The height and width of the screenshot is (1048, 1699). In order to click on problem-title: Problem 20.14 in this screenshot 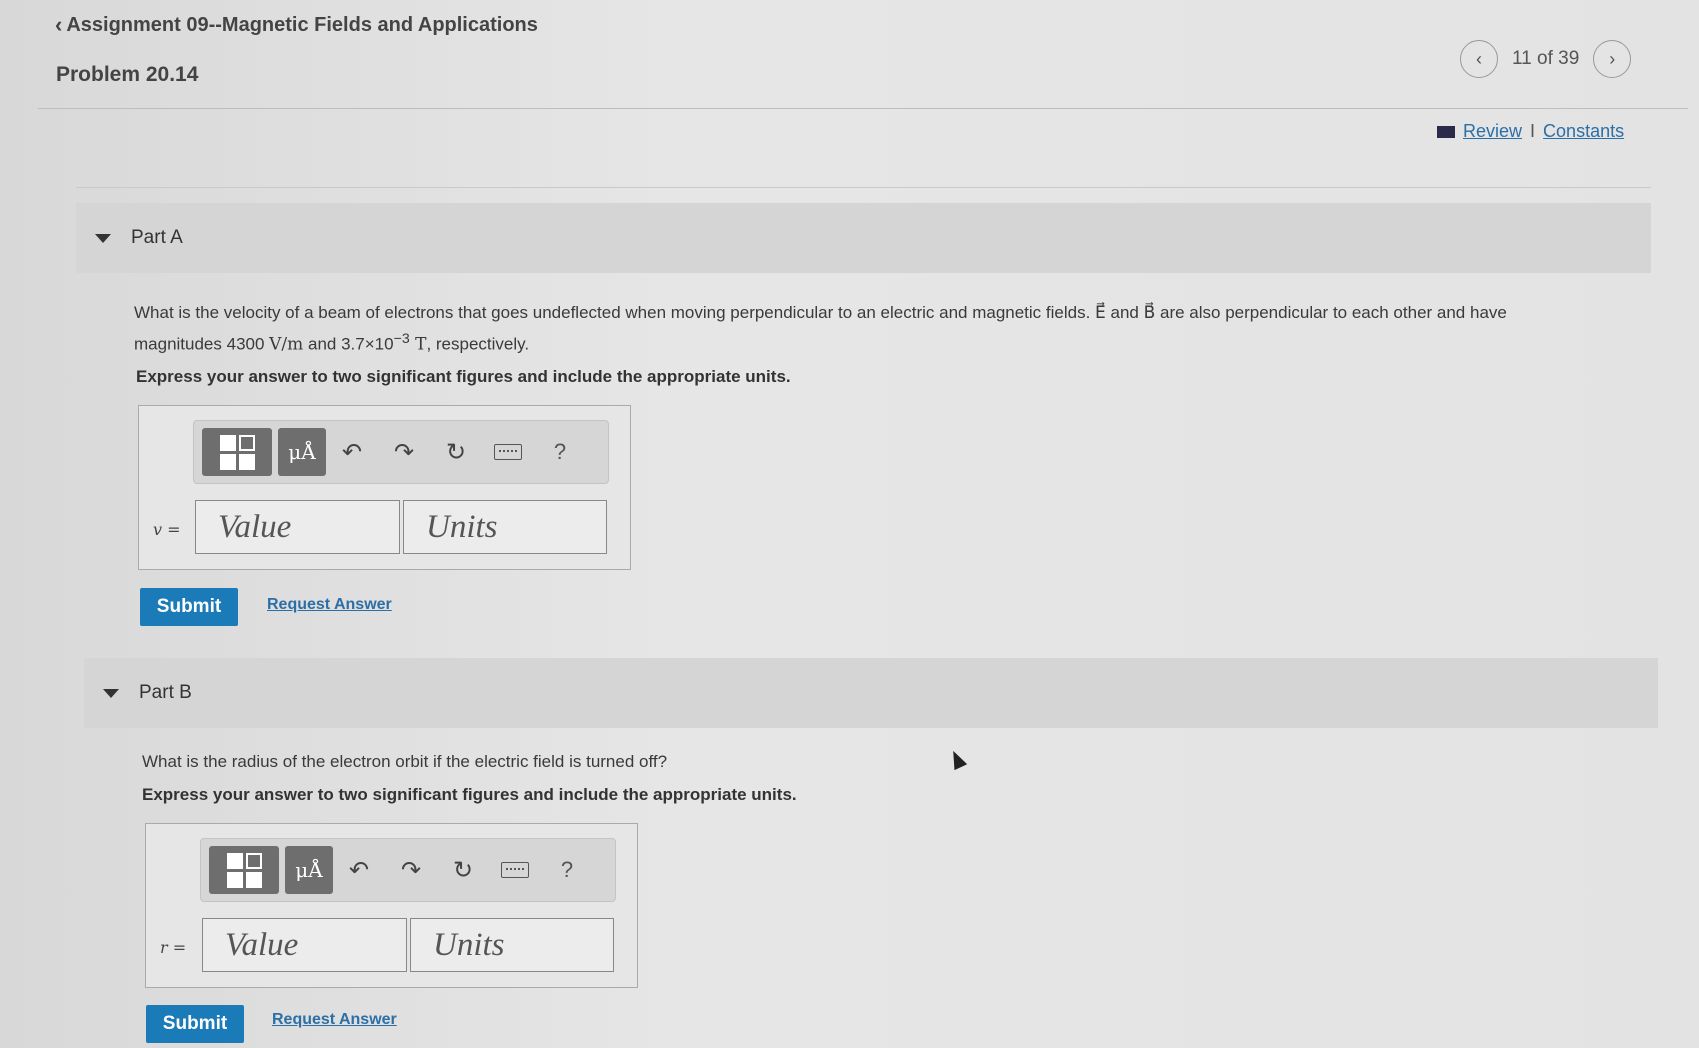, I will do `click(127, 74)`.